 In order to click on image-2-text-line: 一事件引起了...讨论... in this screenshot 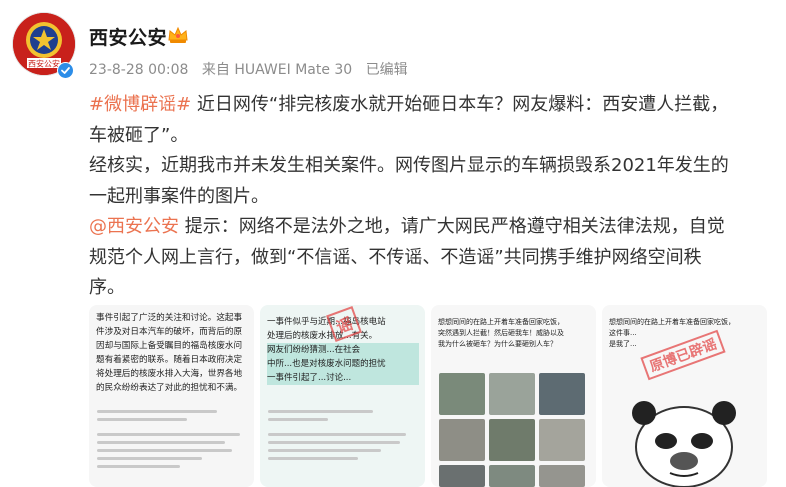, I will do `click(343, 378)`.